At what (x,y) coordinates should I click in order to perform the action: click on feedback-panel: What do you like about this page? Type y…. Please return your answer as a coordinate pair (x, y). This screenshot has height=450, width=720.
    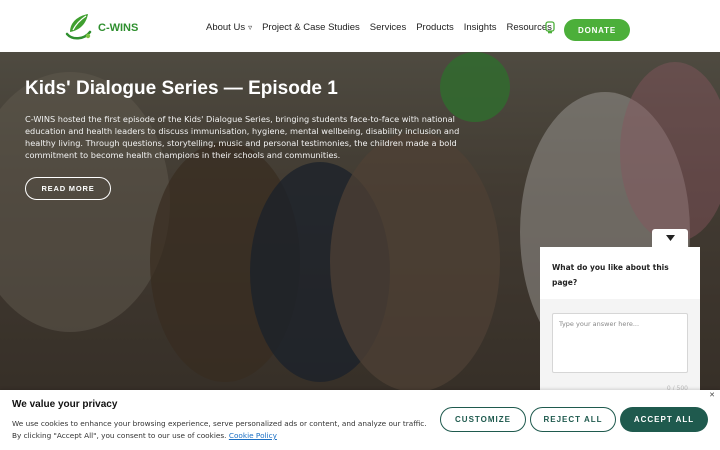
    Looking at the image, I should click on (620, 322).